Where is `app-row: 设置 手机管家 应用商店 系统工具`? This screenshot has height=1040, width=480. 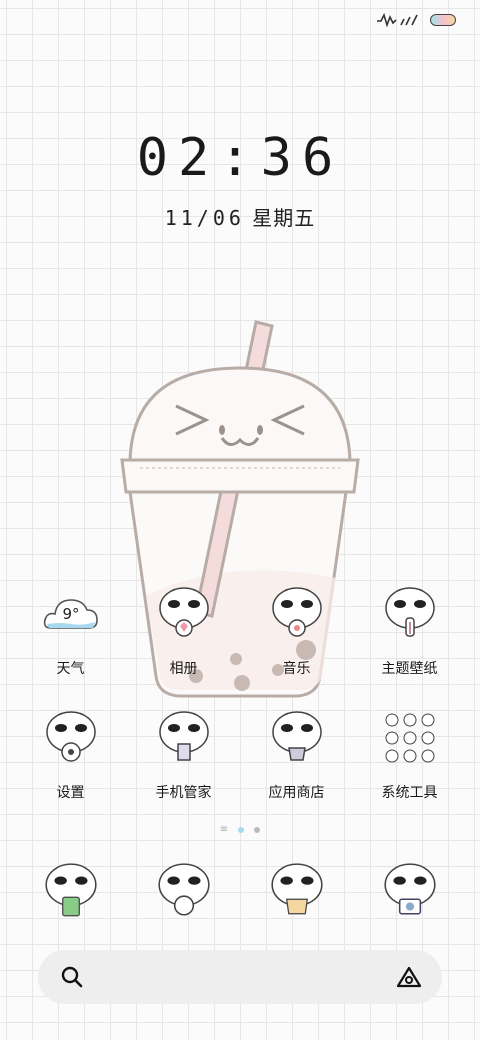 app-row: 设置 手机管家 应用商店 系统工具 is located at coordinates (240, 766).